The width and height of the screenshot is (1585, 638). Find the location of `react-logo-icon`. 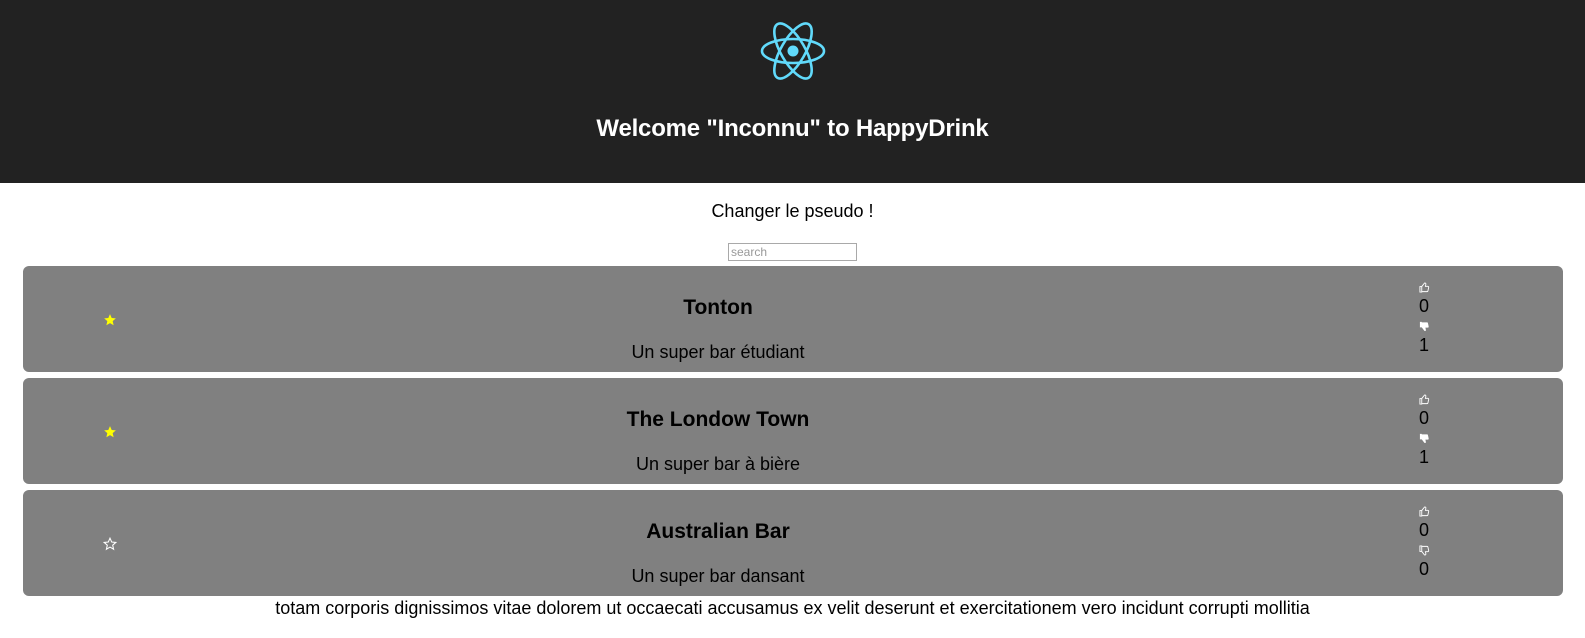

react-logo-icon is located at coordinates (793, 51).